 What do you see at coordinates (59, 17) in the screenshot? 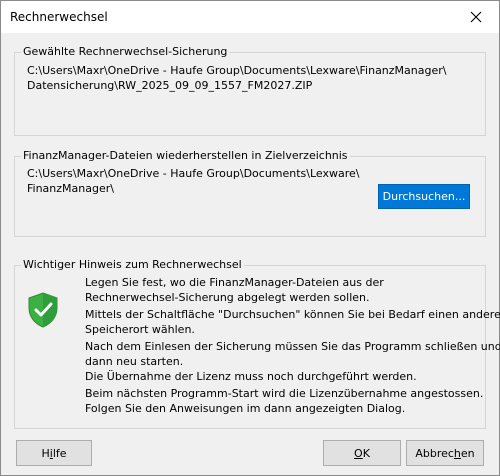
I see `window-title: Rechnerwechsel` at bounding box center [59, 17].